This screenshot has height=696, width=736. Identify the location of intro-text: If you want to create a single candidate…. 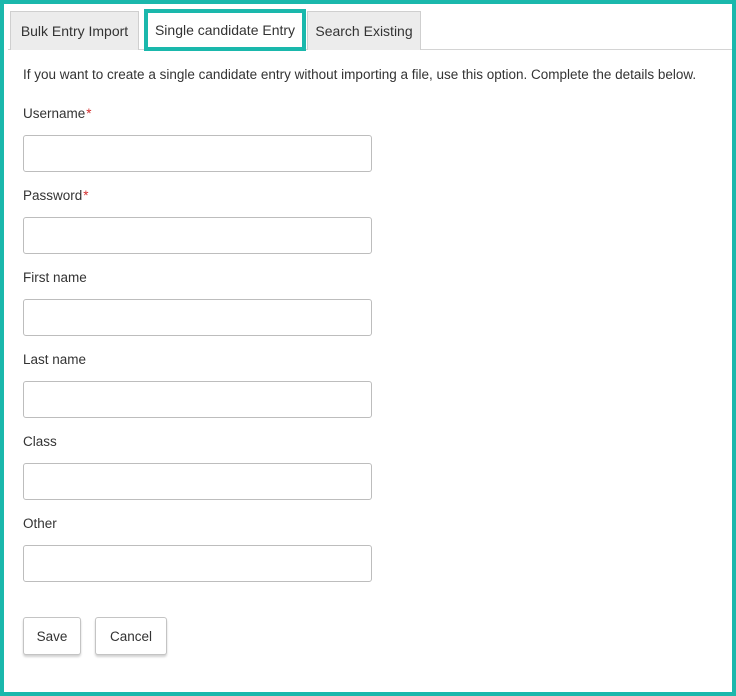
(360, 74).